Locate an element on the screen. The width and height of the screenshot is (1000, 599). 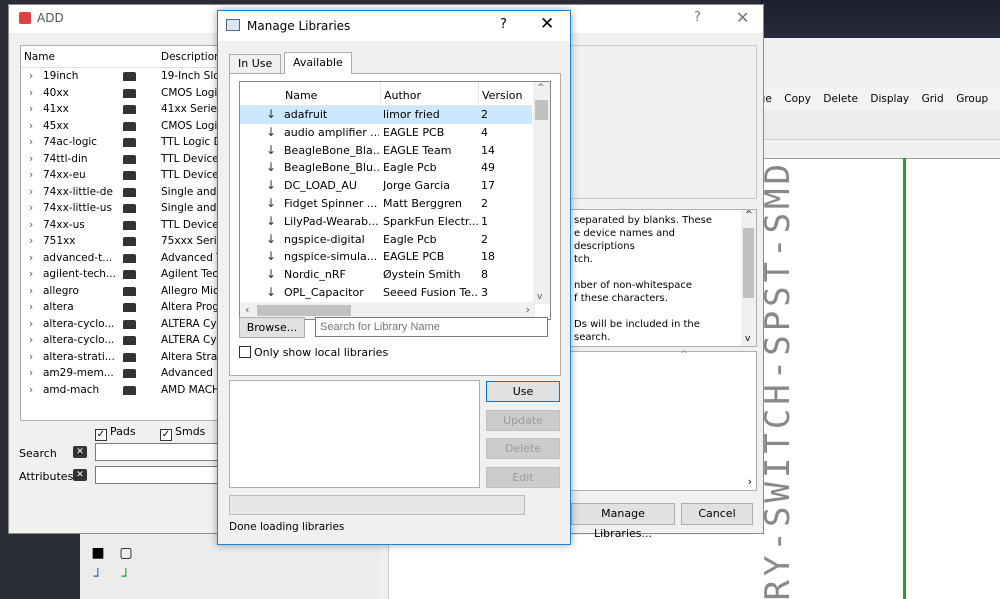
library-tree-row: › amd-mach AMD MACH4 is located at coordinates (120, 390).